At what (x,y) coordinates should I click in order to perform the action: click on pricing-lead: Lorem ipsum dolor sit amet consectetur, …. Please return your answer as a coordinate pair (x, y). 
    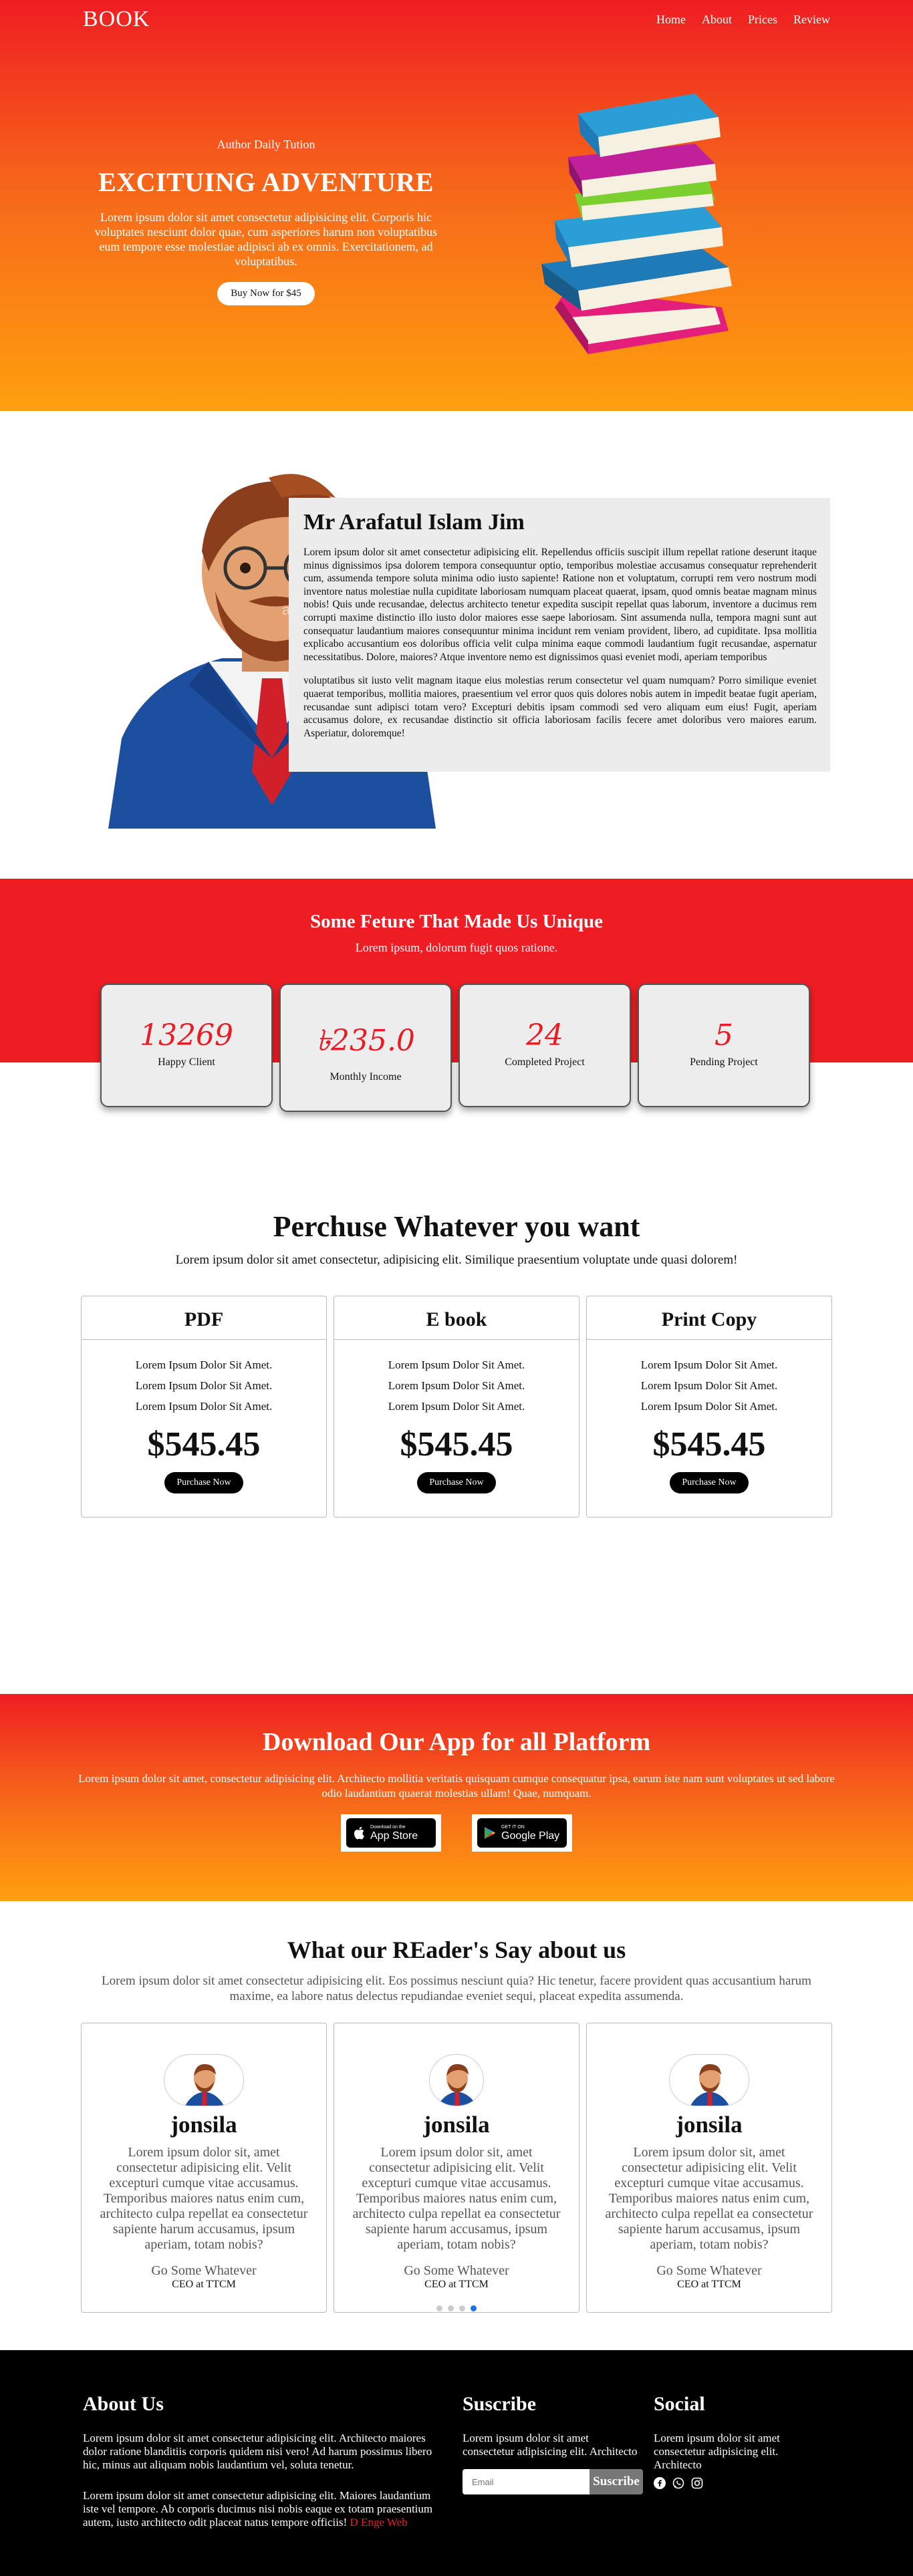
    Looking at the image, I should click on (456, 1260).